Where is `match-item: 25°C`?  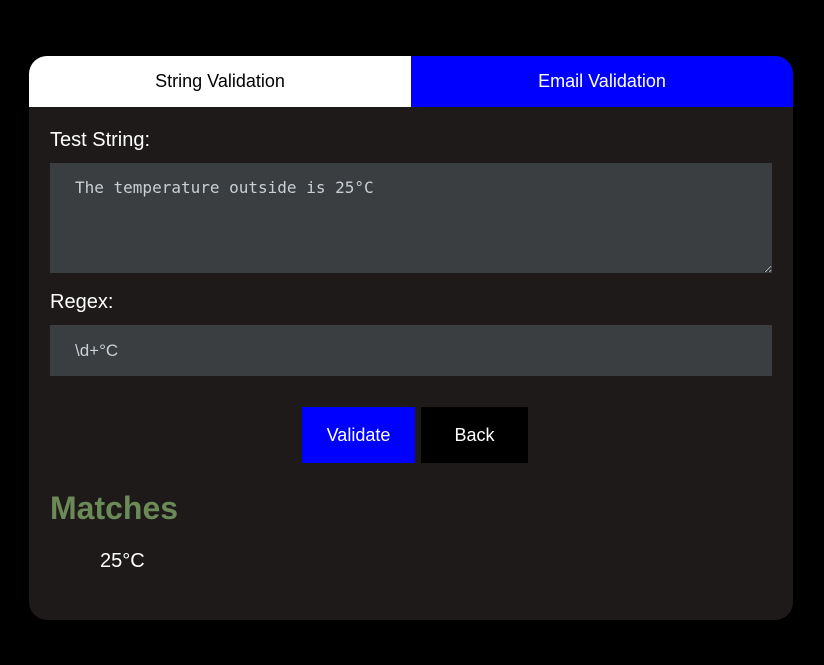 match-item: 25°C is located at coordinates (122, 561).